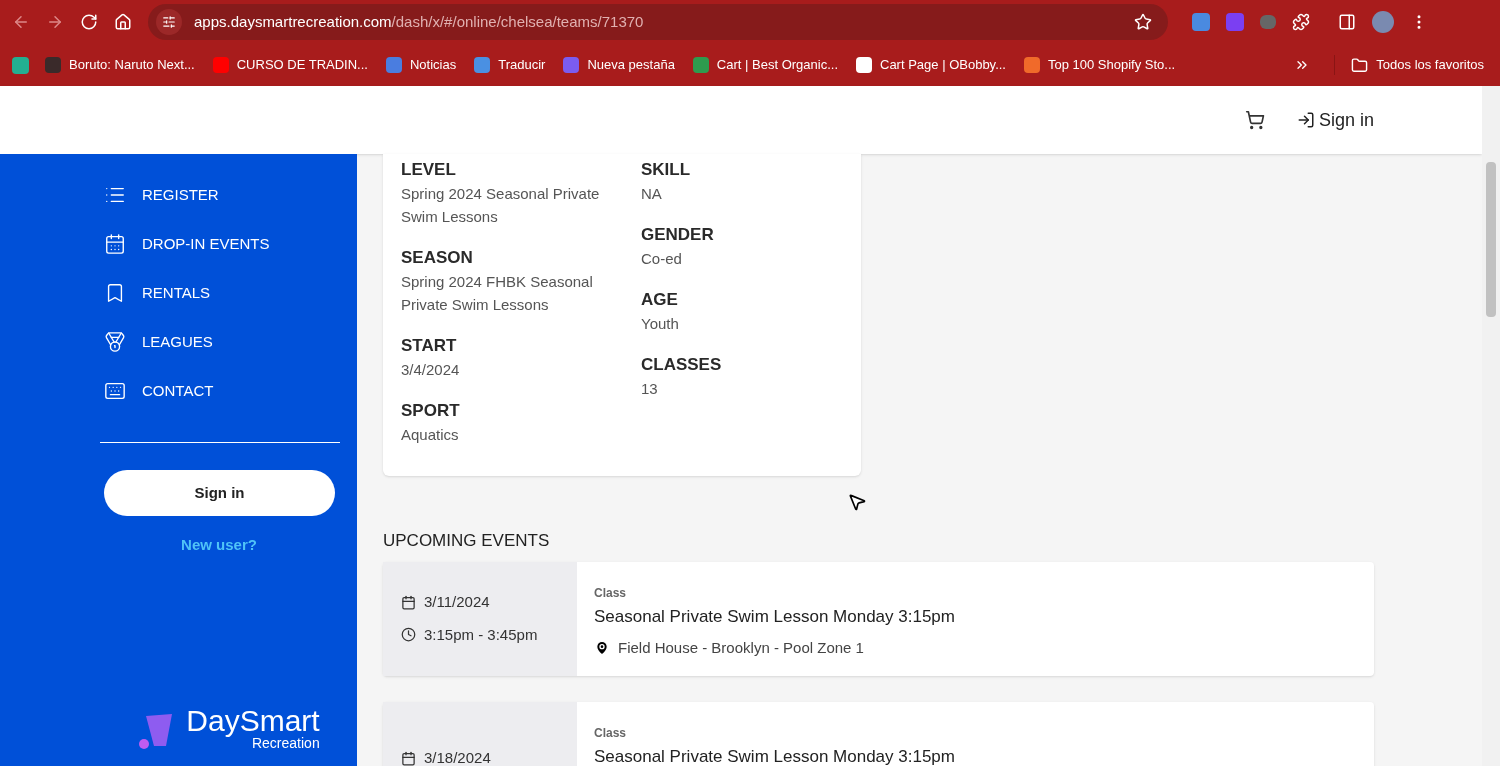  Describe the element at coordinates (429, 346) in the screenshot. I see `detail-label: START` at that location.